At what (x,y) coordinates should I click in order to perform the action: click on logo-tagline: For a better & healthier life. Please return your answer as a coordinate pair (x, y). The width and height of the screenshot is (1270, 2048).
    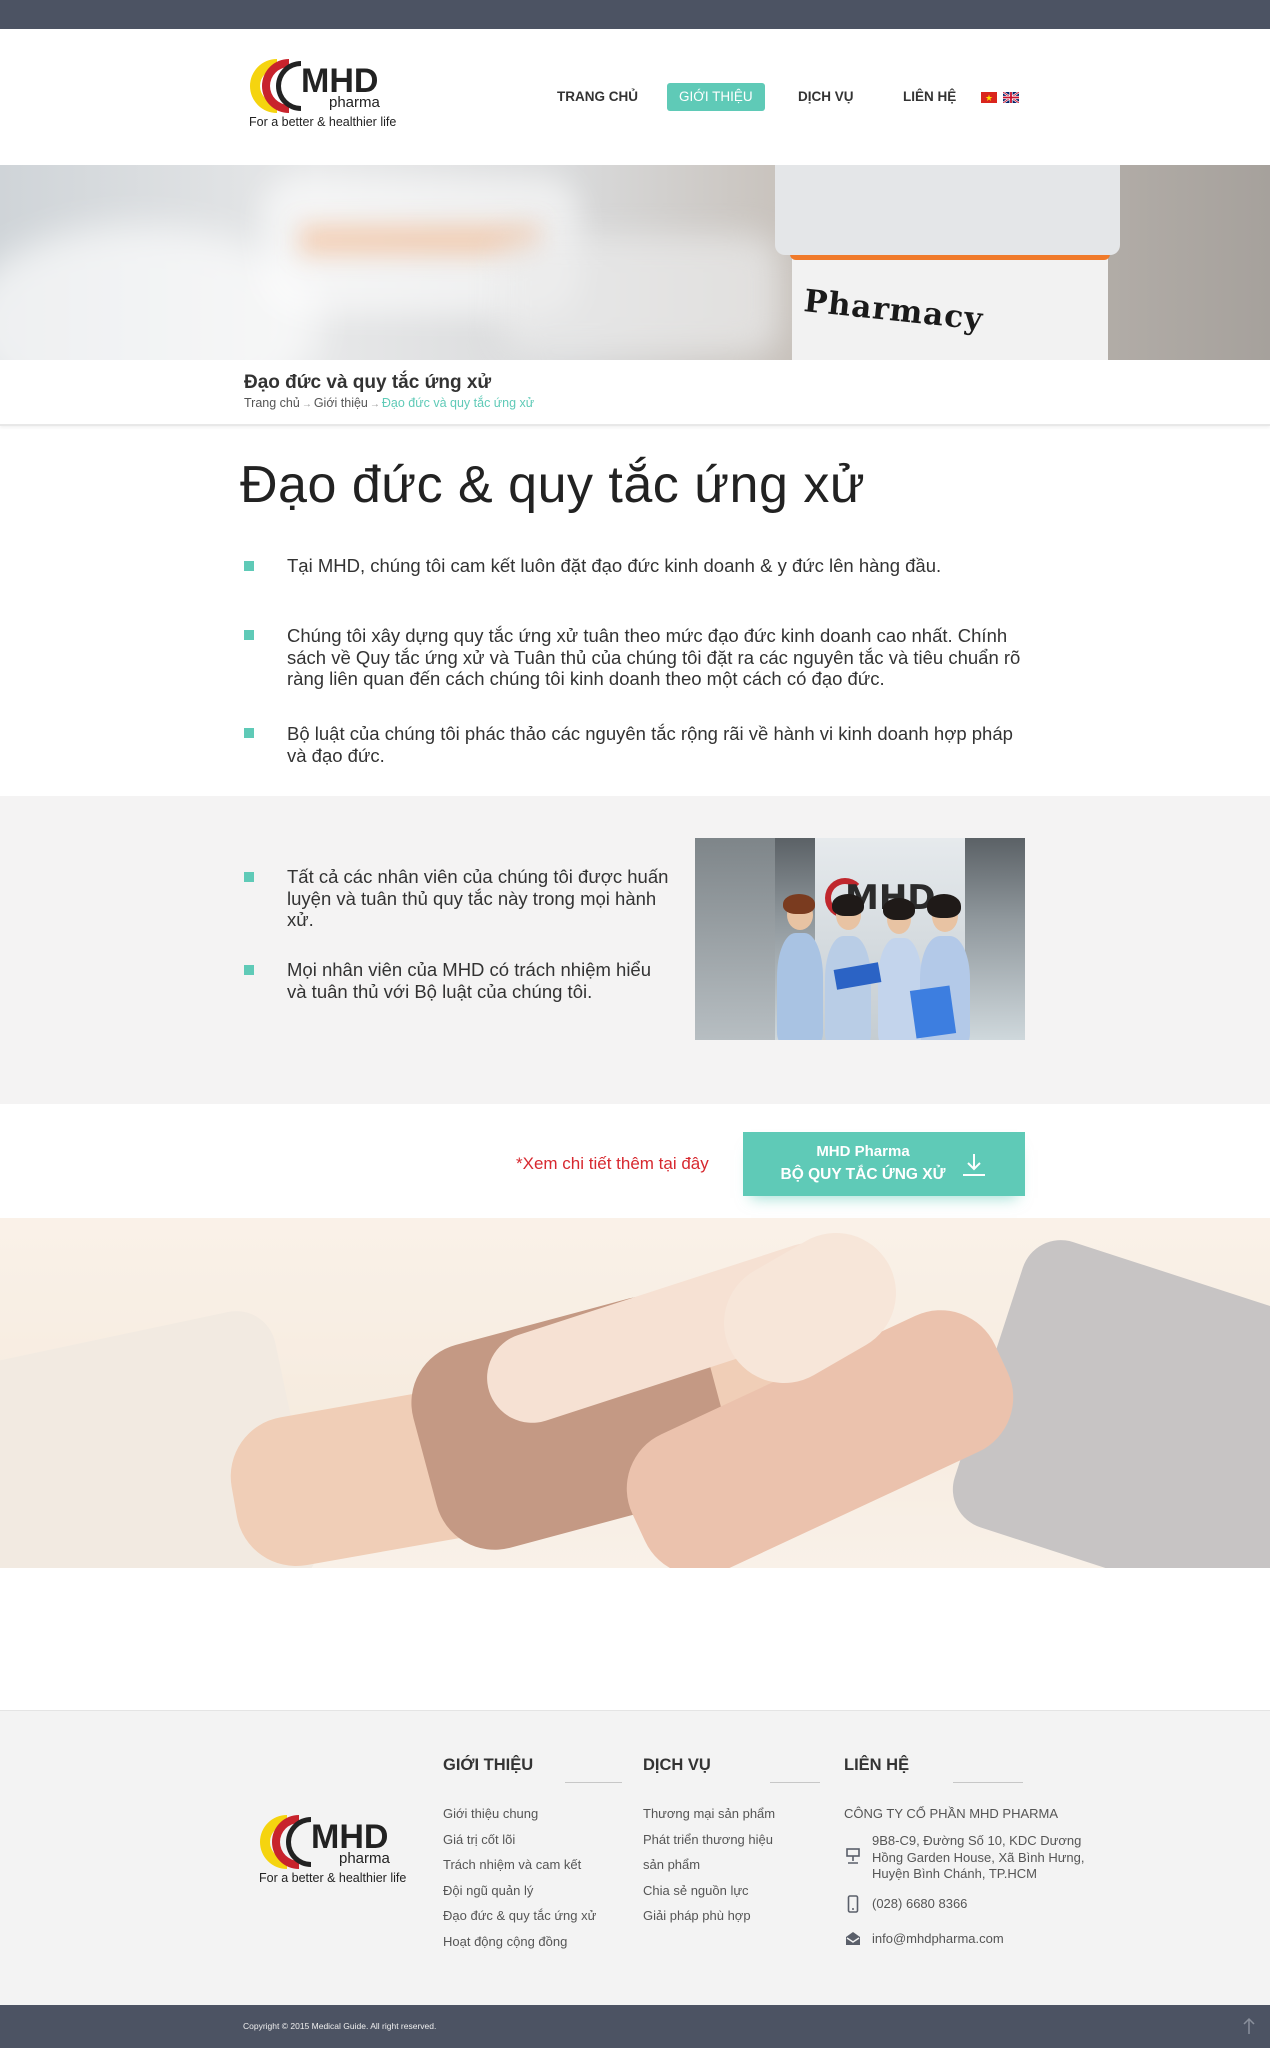
    Looking at the image, I should click on (323, 122).